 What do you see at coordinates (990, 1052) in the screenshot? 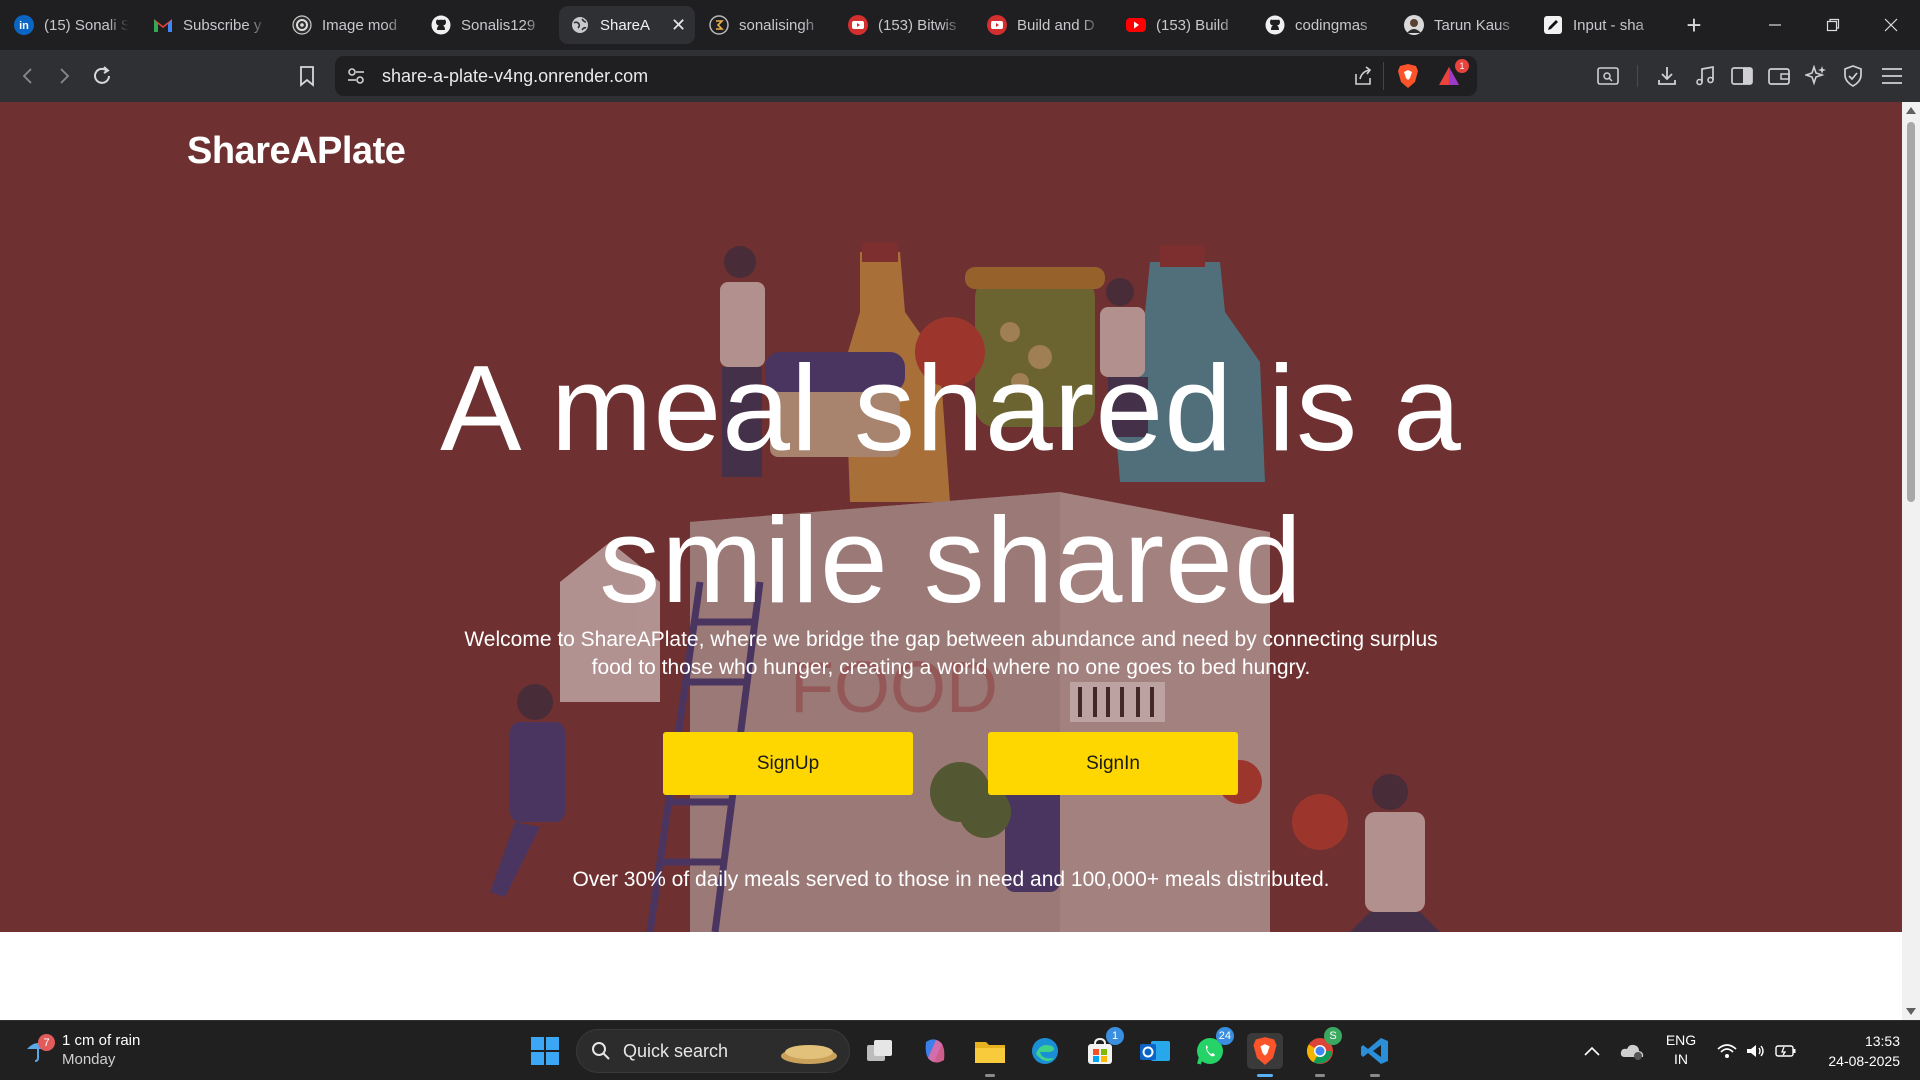
I see `folder-icon` at bounding box center [990, 1052].